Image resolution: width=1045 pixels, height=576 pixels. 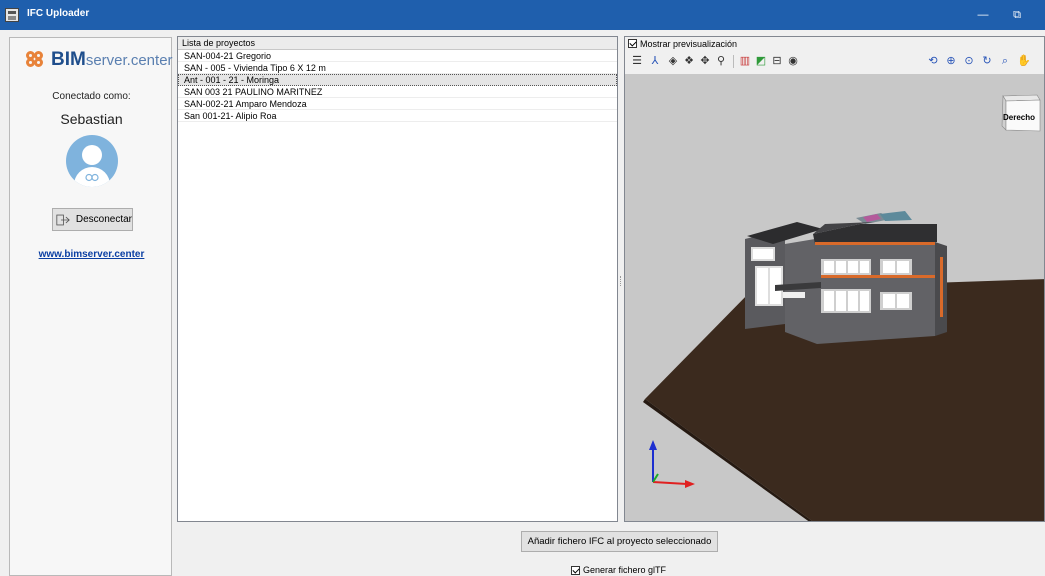 I want to click on layers-icon: ☰, so click(x=637, y=61).